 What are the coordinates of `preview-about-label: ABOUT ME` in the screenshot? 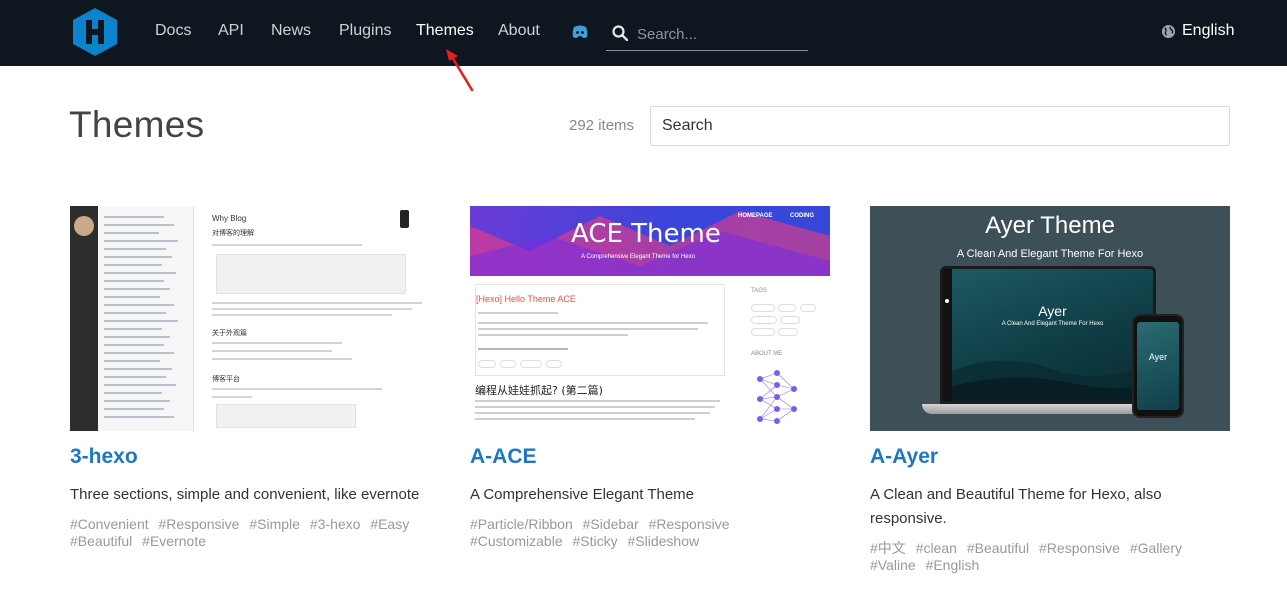 It's located at (767, 354).